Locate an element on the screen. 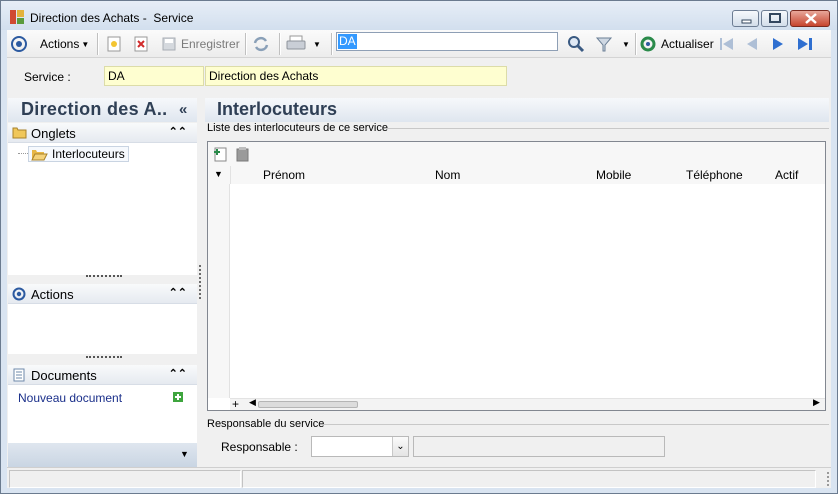  grid-row-header is located at coordinates (219, 291).